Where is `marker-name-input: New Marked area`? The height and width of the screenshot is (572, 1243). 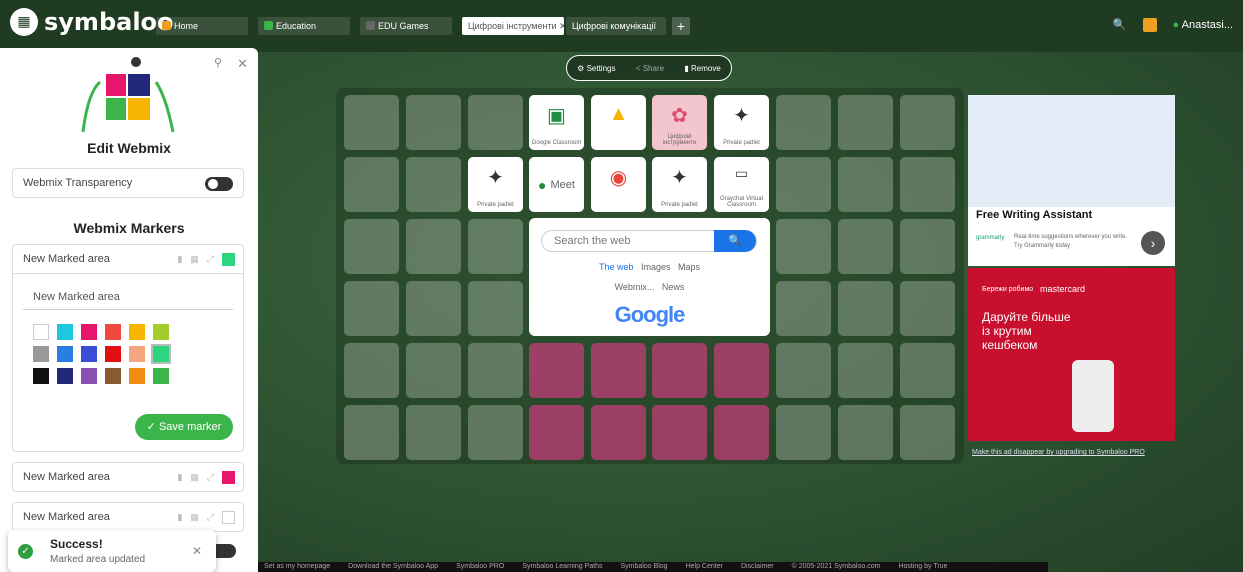
marker-name-input: New Marked area is located at coordinates (128, 297).